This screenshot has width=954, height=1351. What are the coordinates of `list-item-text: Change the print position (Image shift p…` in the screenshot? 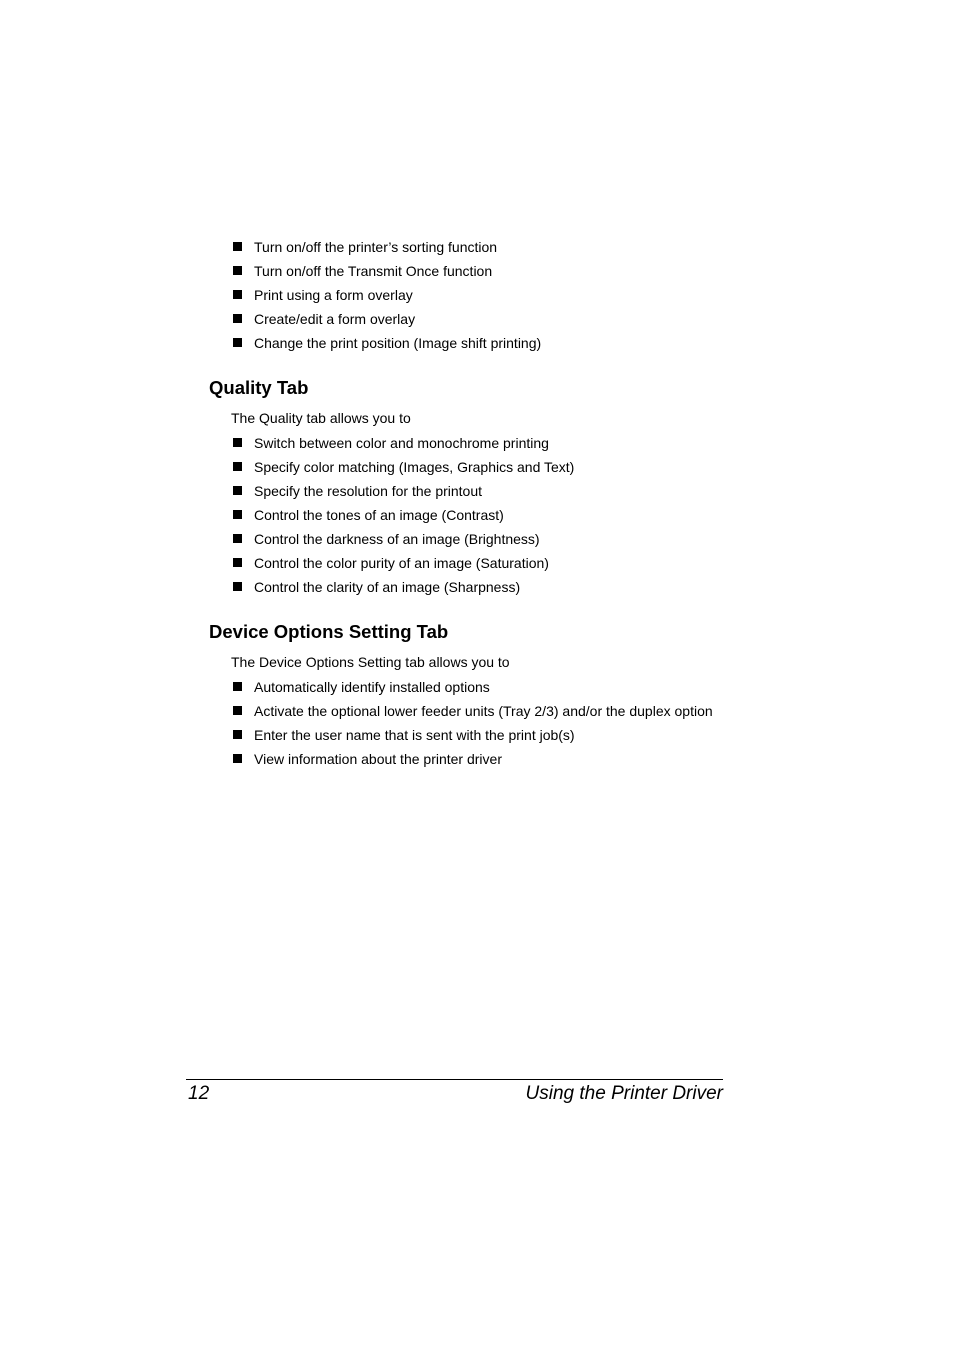 It's located at (398, 343).